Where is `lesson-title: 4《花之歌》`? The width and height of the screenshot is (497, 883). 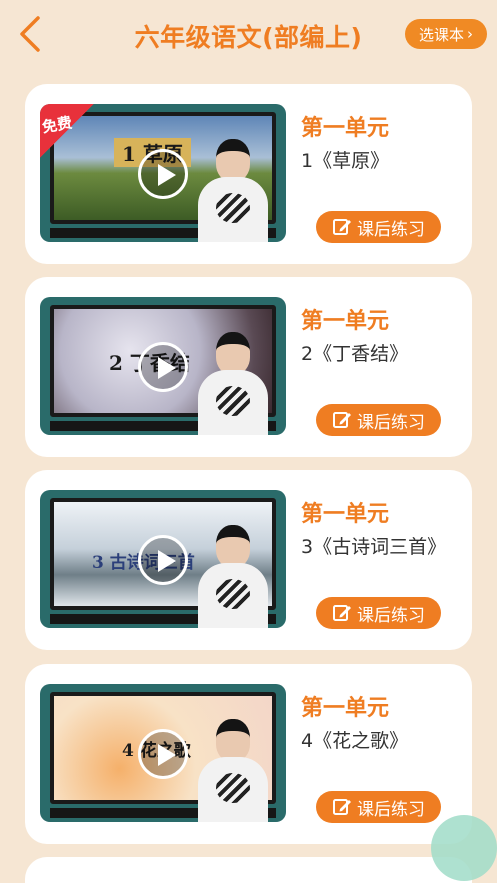 lesson-title: 4《花之歌》 is located at coordinates (381, 741).